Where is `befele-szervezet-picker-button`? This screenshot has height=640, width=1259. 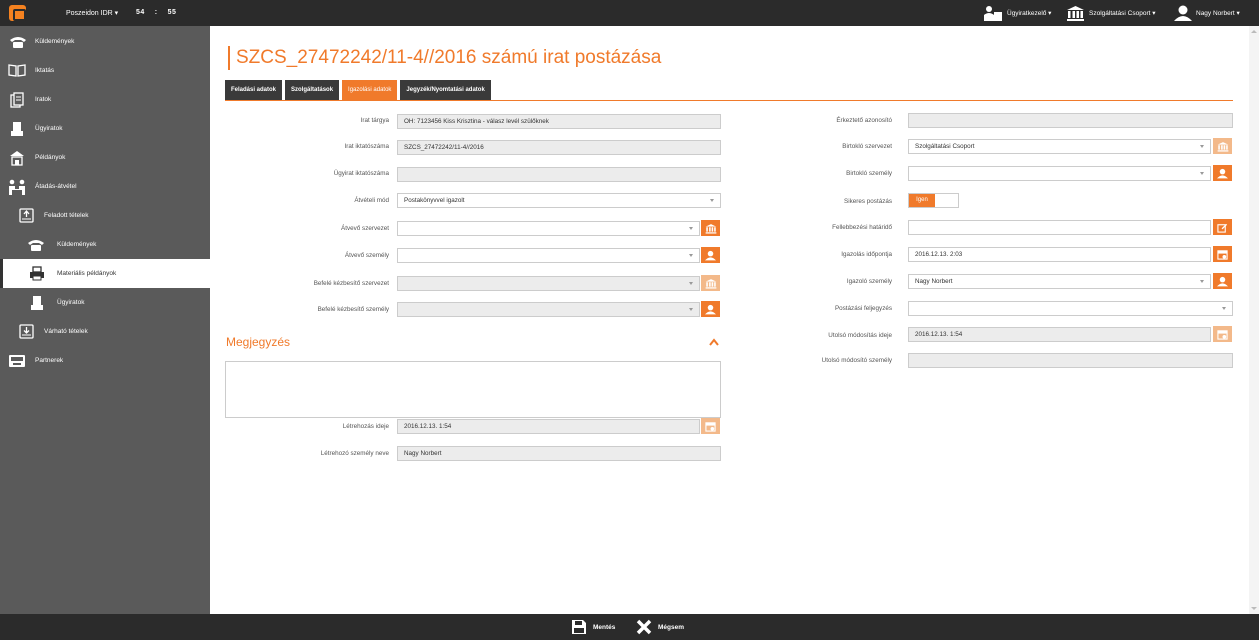 befele-szervezet-picker-button is located at coordinates (710, 283).